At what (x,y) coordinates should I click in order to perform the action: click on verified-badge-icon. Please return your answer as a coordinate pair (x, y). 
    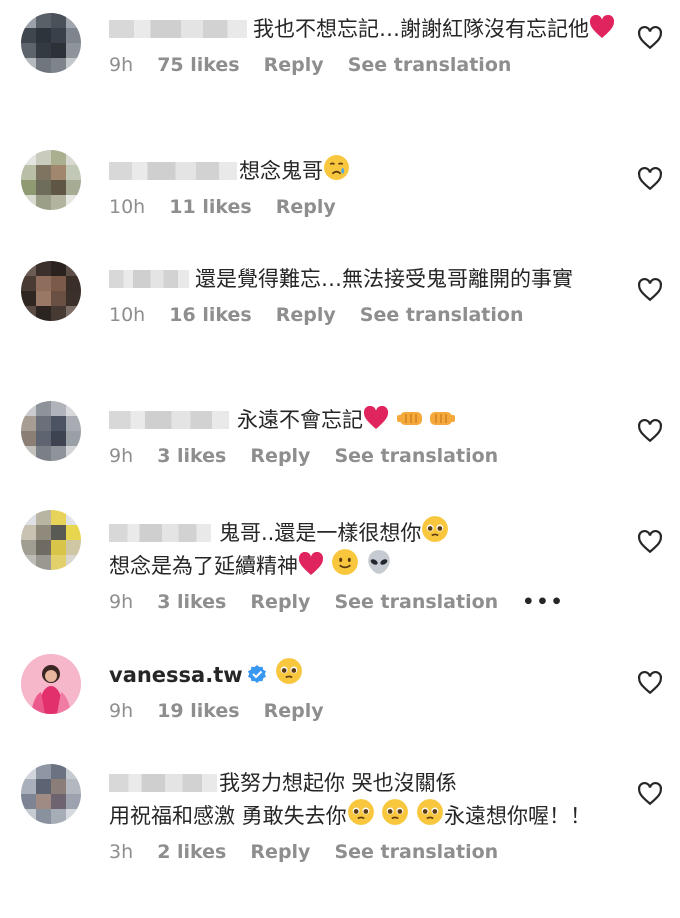
    Looking at the image, I should click on (256, 674).